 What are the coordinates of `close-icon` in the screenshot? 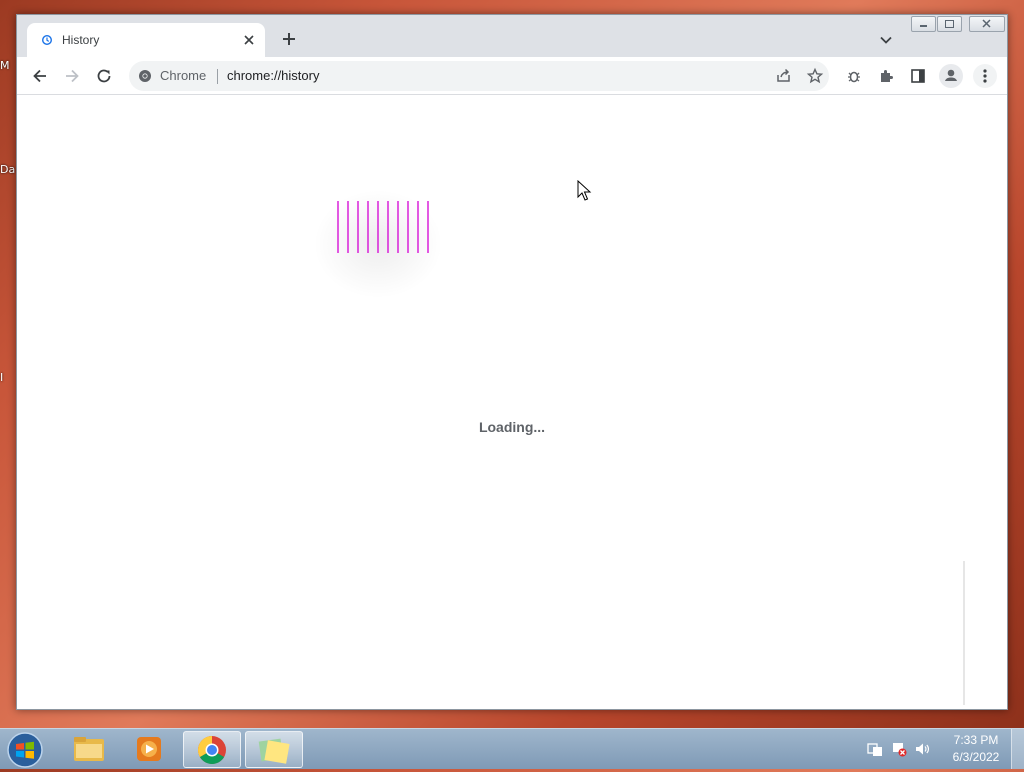 It's located at (986, 23).